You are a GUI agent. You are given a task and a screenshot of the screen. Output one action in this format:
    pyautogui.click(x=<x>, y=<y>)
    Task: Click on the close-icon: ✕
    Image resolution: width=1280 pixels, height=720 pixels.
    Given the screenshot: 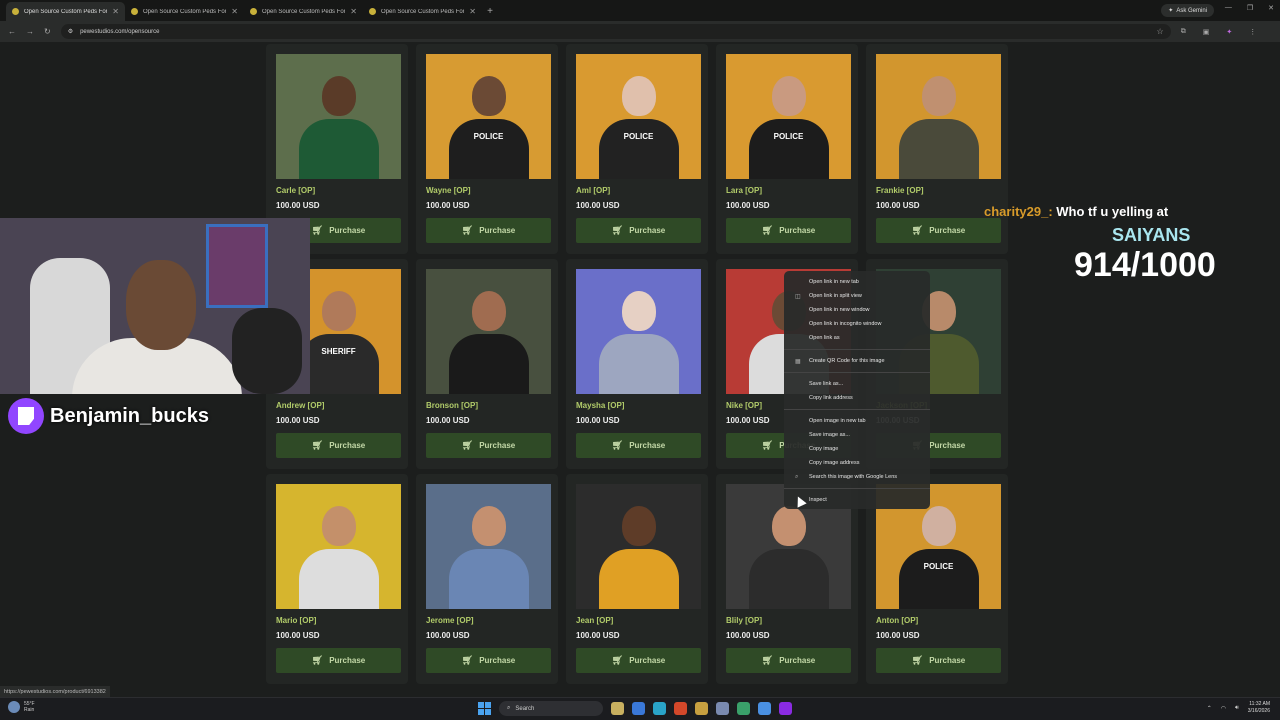 What is the action you would take?
    pyautogui.click(x=1271, y=8)
    